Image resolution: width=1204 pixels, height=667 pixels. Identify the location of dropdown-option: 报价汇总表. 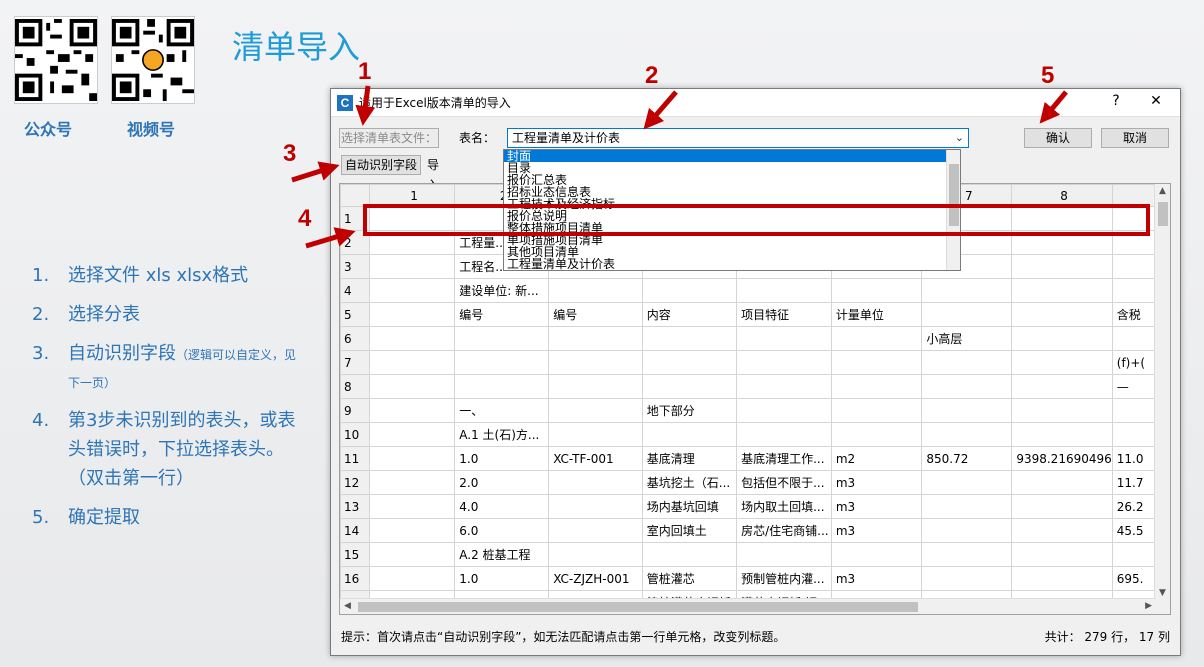
(732, 180).